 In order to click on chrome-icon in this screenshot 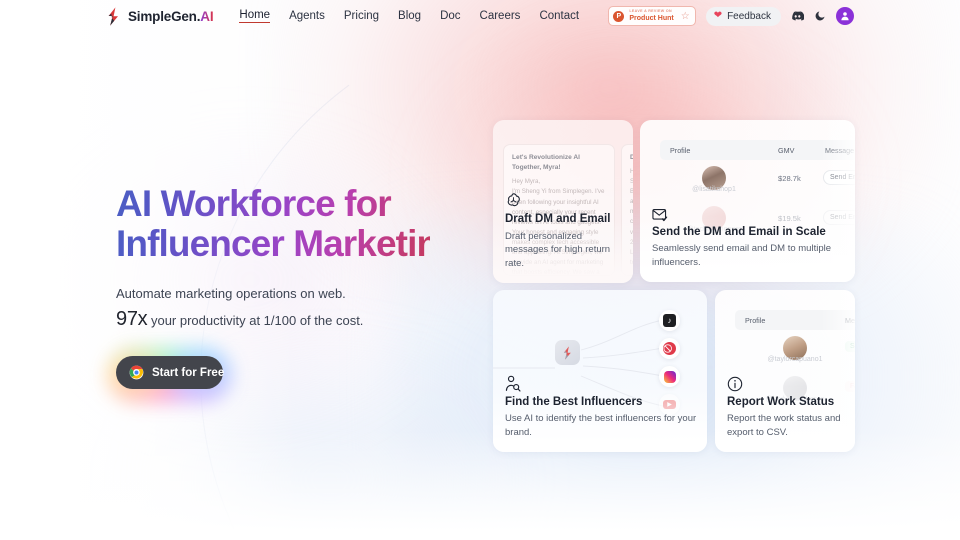, I will do `click(136, 373)`.